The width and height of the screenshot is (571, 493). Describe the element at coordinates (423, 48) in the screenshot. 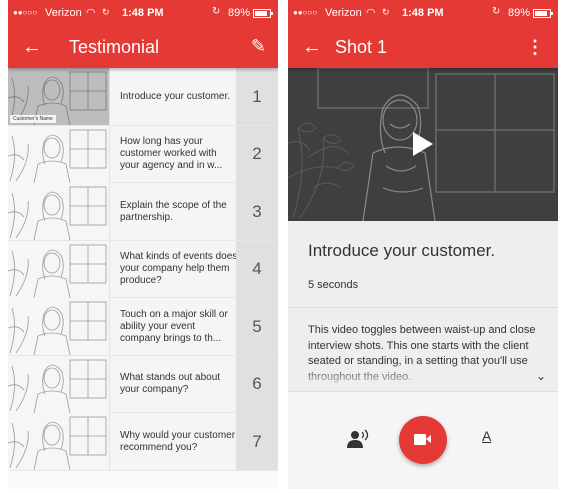

I see `app-bar: ← Shot 1 ⋮` at that location.